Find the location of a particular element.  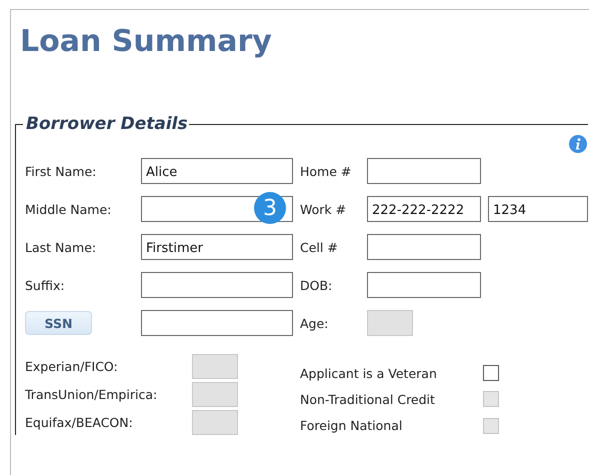

input-field: 1234 is located at coordinates (538, 209).